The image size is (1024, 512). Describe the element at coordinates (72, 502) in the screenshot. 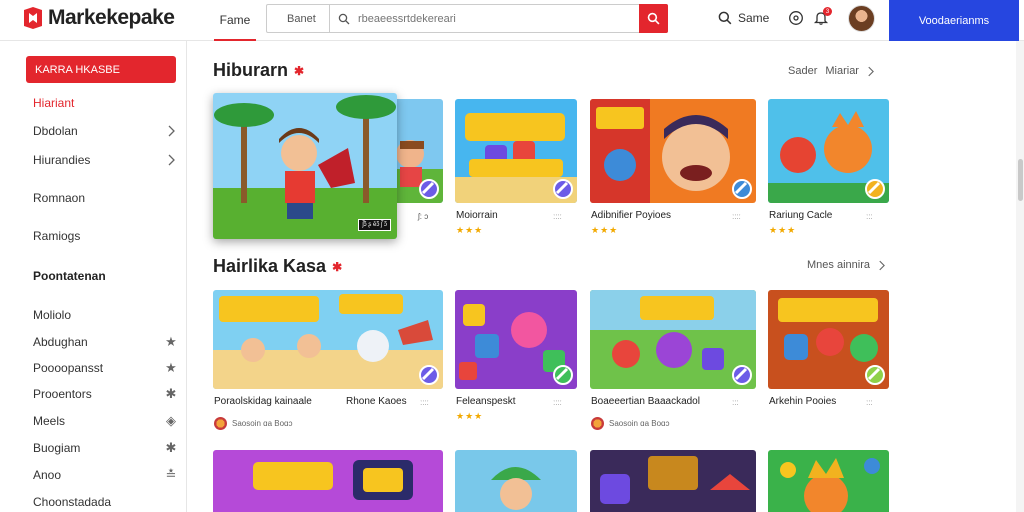

I see `sidebar-item-label: Choonstadada` at that location.